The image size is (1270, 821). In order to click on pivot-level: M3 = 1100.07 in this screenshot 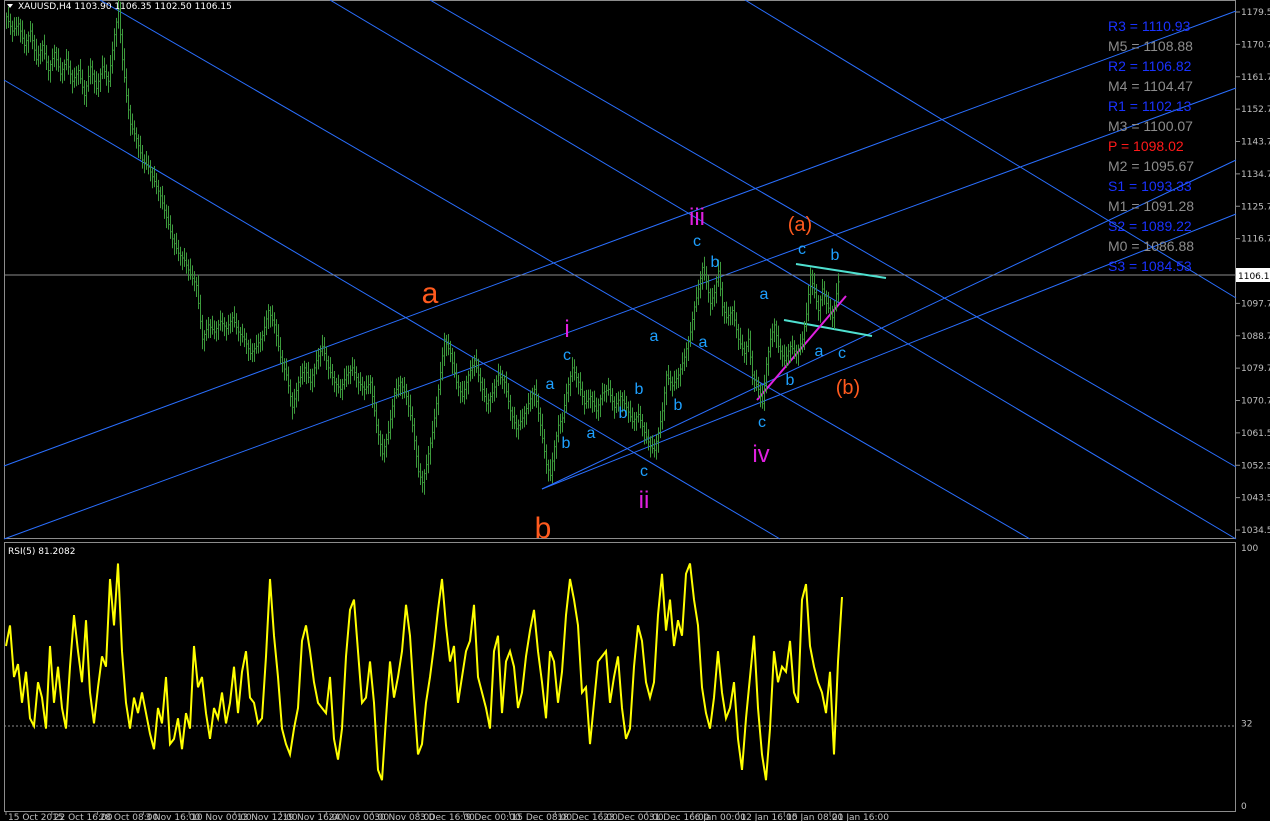, I will do `click(1150, 126)`.